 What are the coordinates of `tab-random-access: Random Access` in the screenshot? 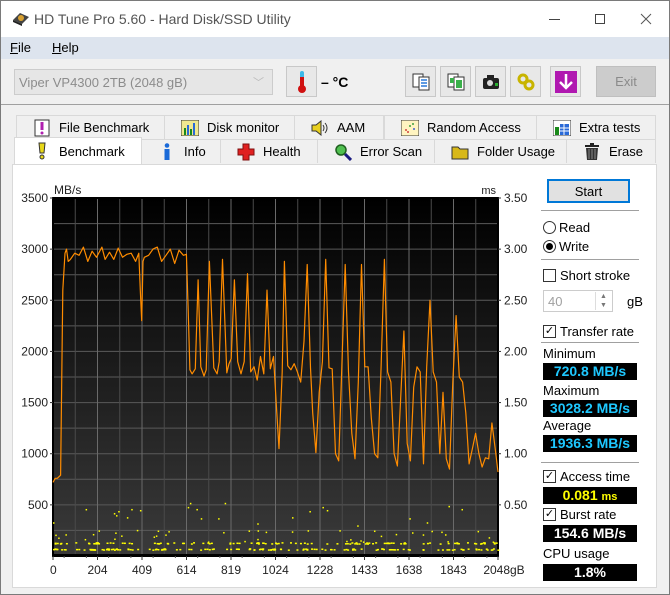 It's located at (460, 127).